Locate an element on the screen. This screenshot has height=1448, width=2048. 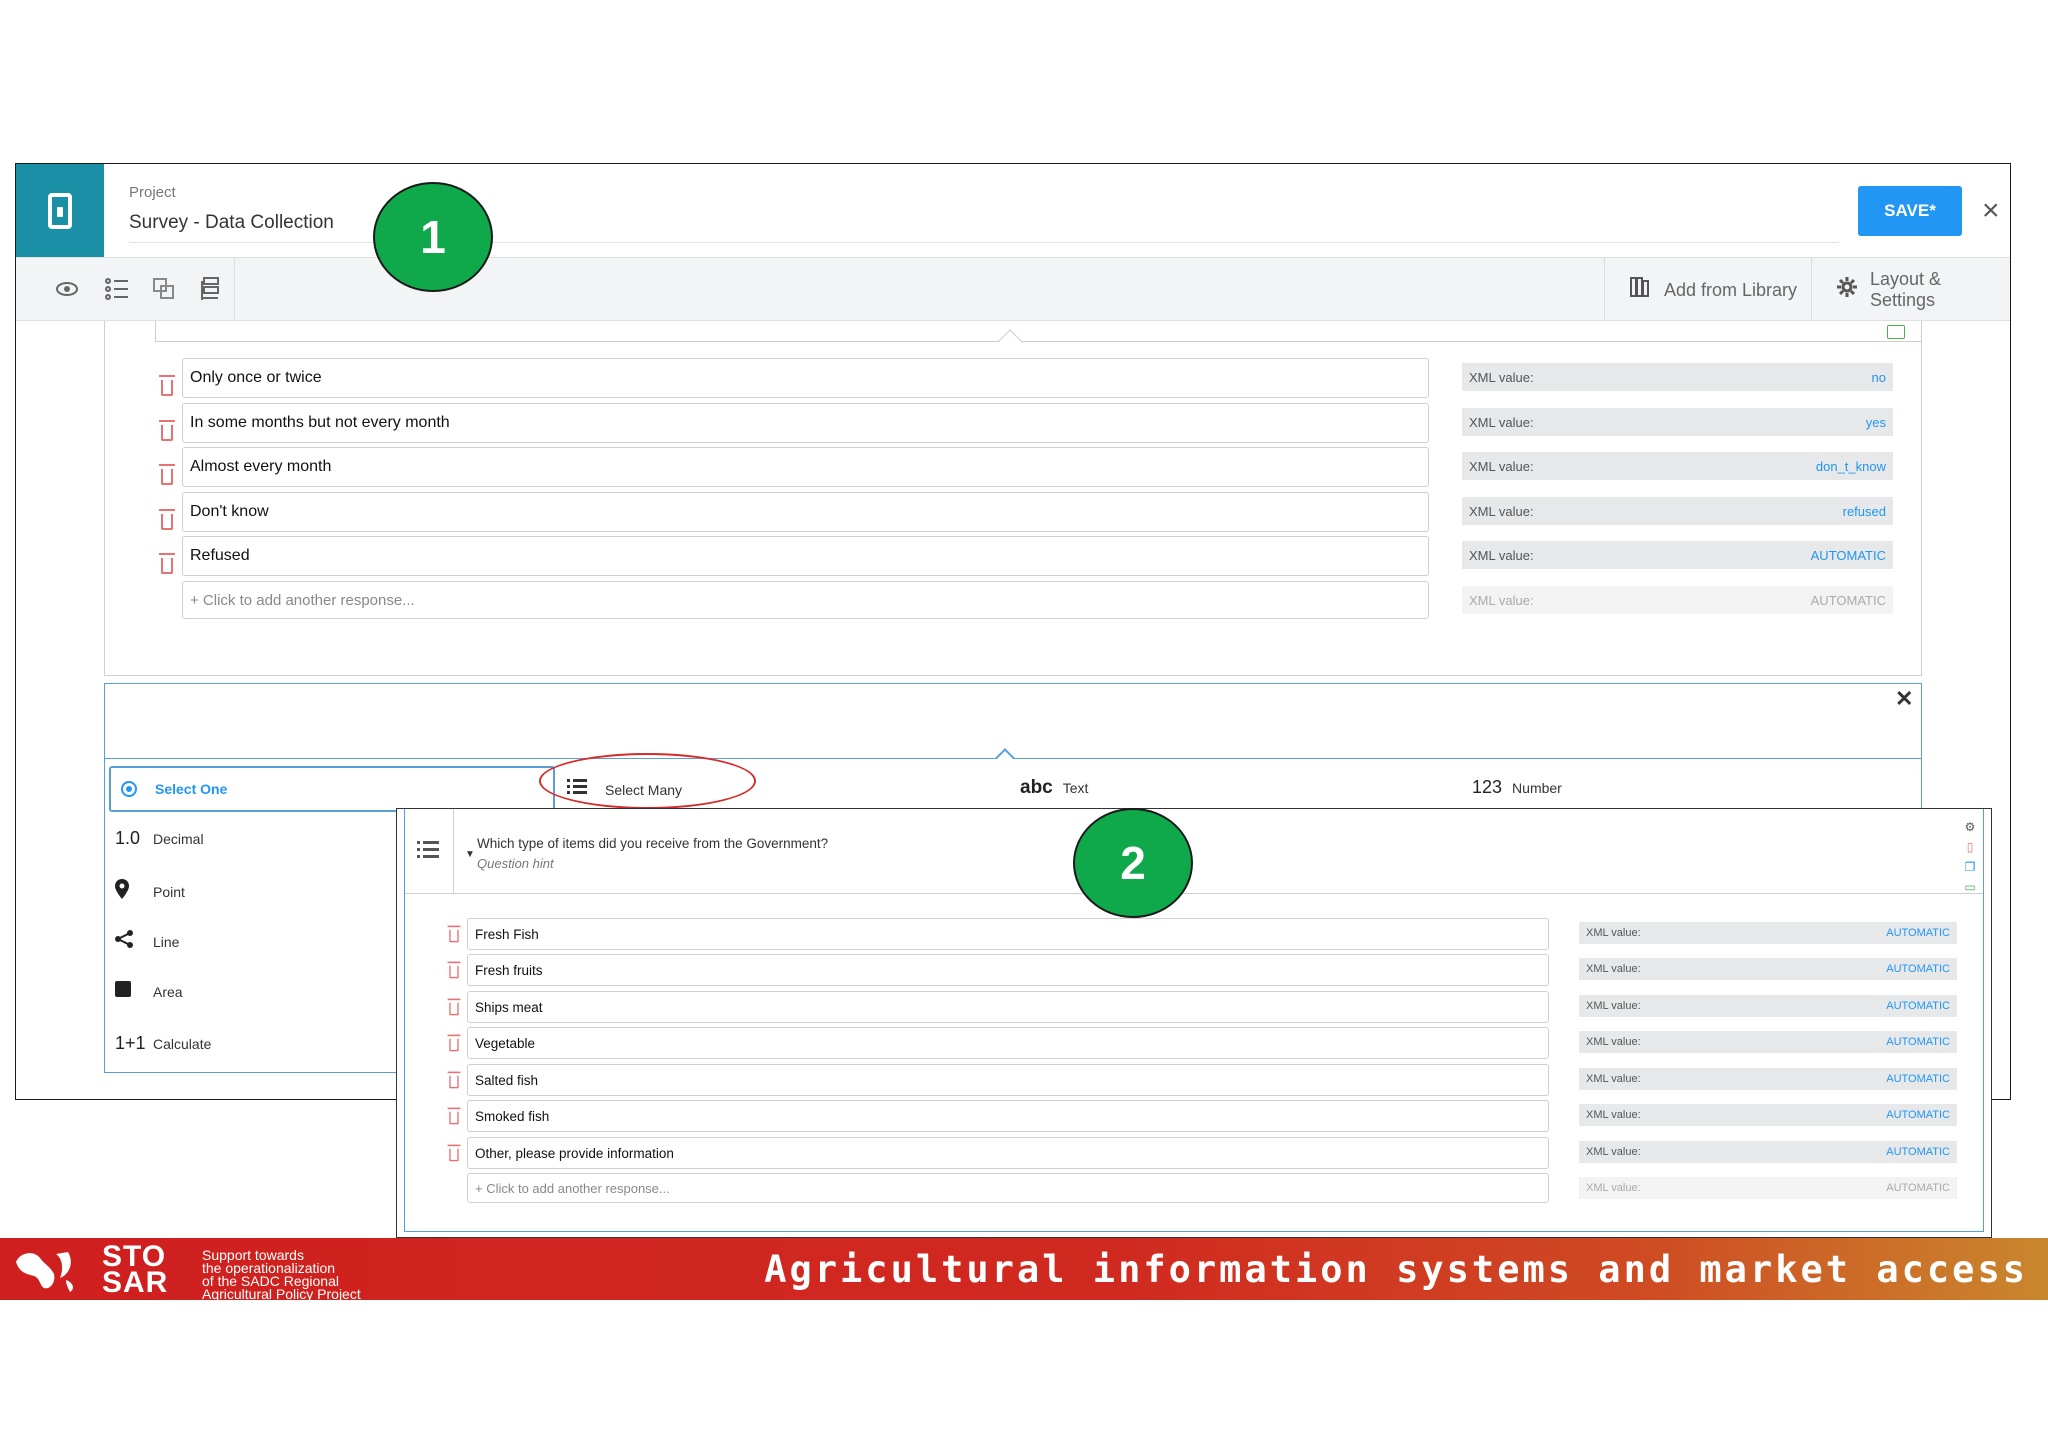
response-input: Ships meat is located at coordinates (1008, 1007).